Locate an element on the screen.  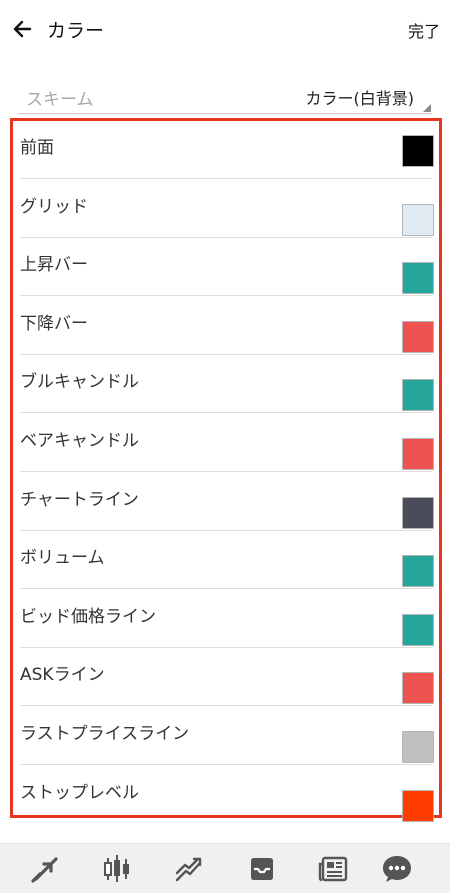
color-setting-row: 前面 is located at coordinates (227, 150).